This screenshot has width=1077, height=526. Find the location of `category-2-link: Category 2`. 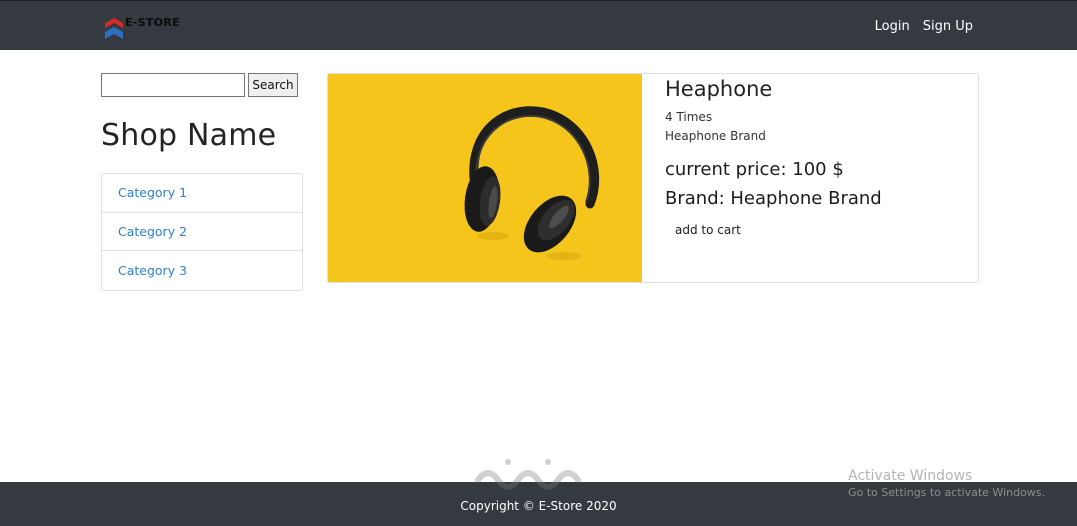

category-2-link: Category 2 is located at coordinates (152, 231).